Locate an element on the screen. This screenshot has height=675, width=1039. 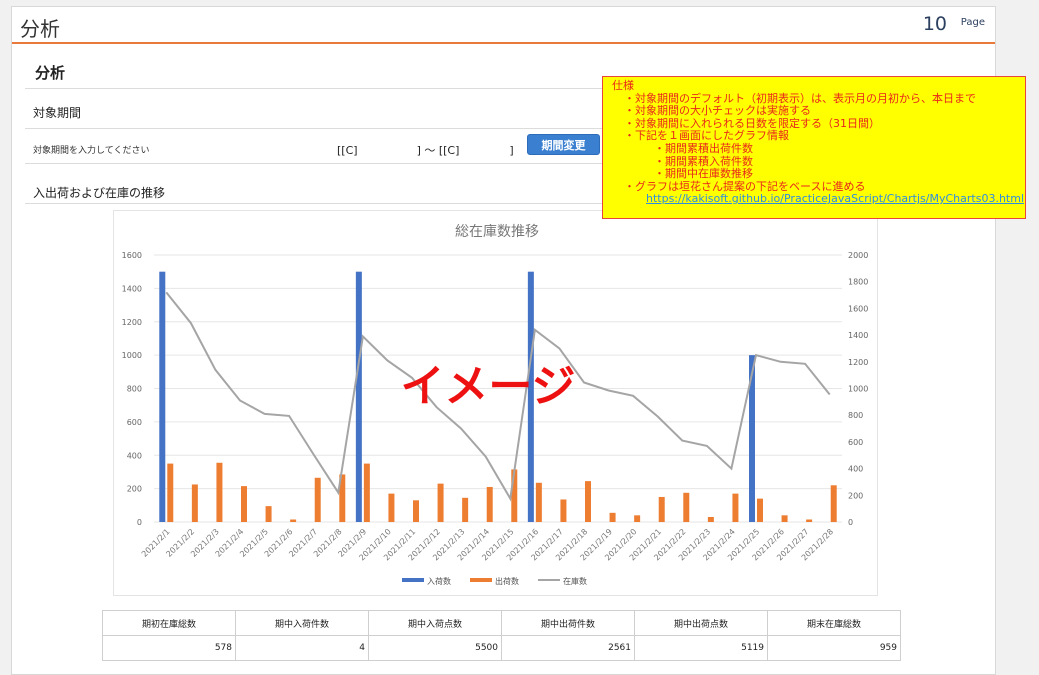
spec-line: ・対象期間の大小チェックは実施する is located at coordinates (717, 111).